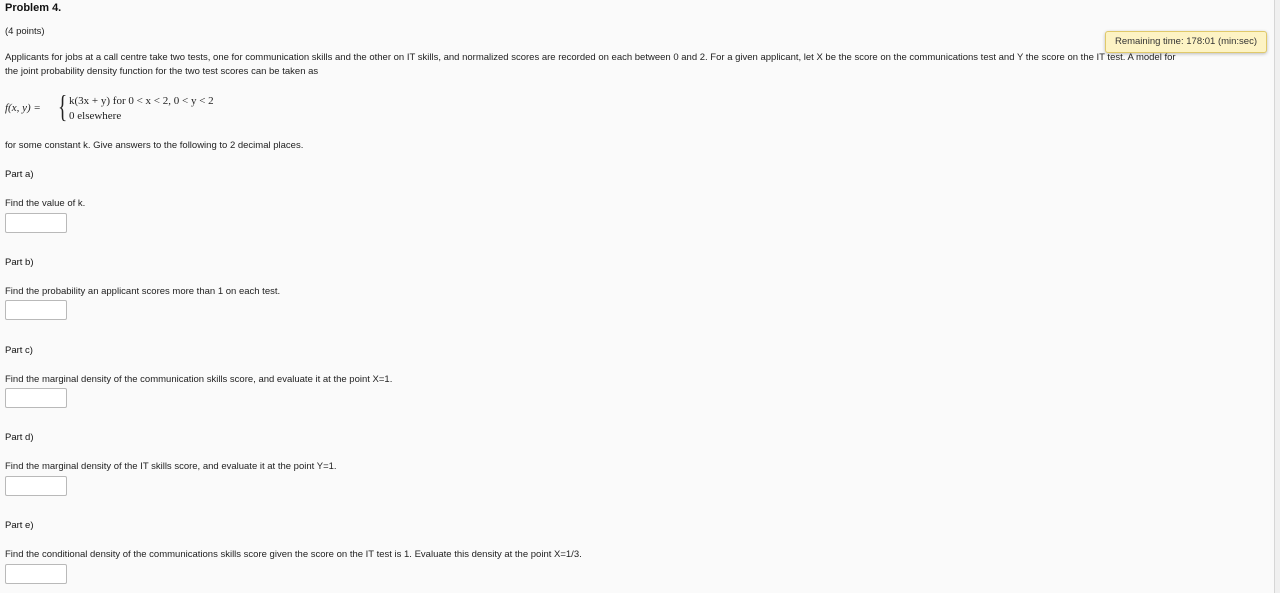  I want to click on part-c-heading: Part c), so click(19, 350).